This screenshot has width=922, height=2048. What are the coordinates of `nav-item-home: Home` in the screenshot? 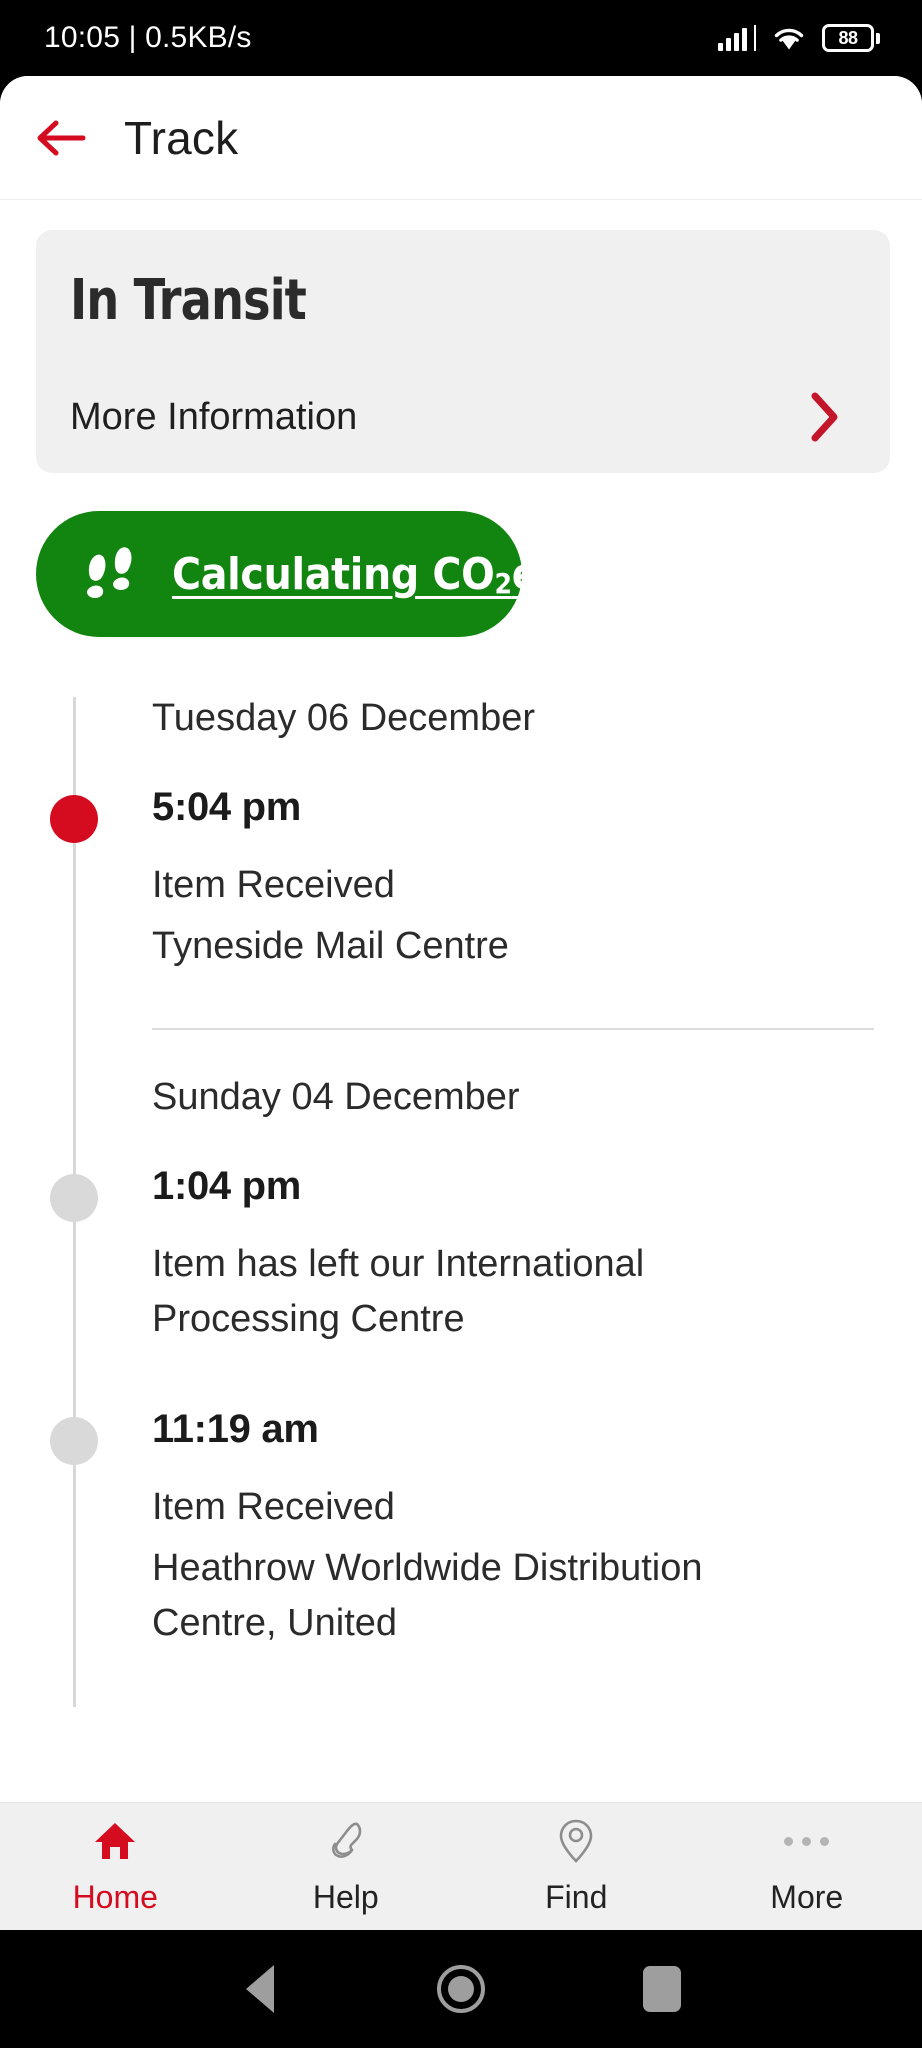 It's located at (115, 1866).